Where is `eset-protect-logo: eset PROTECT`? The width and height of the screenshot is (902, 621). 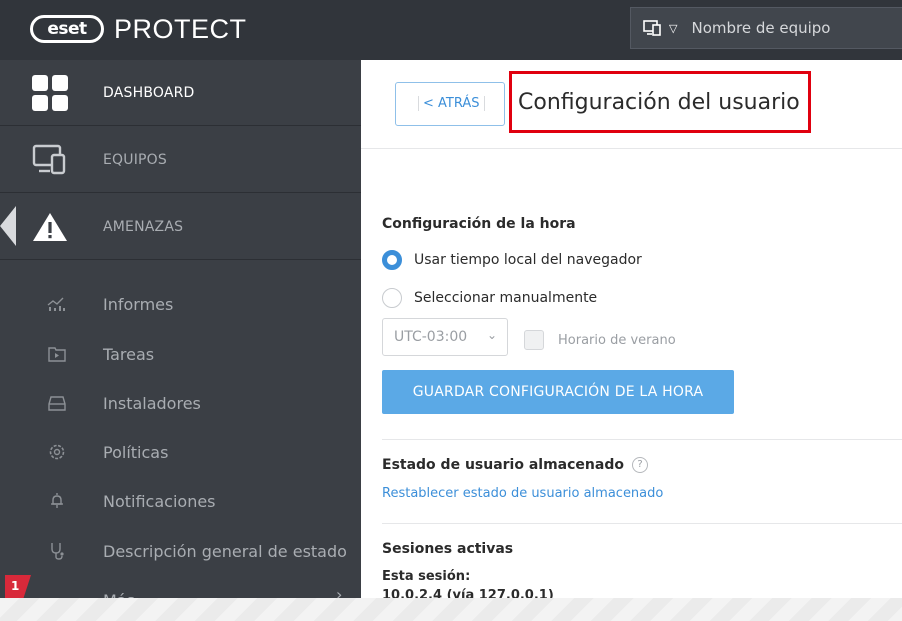
eset-protect-logo: eset PROTECT is located at coordinates (138, 29).